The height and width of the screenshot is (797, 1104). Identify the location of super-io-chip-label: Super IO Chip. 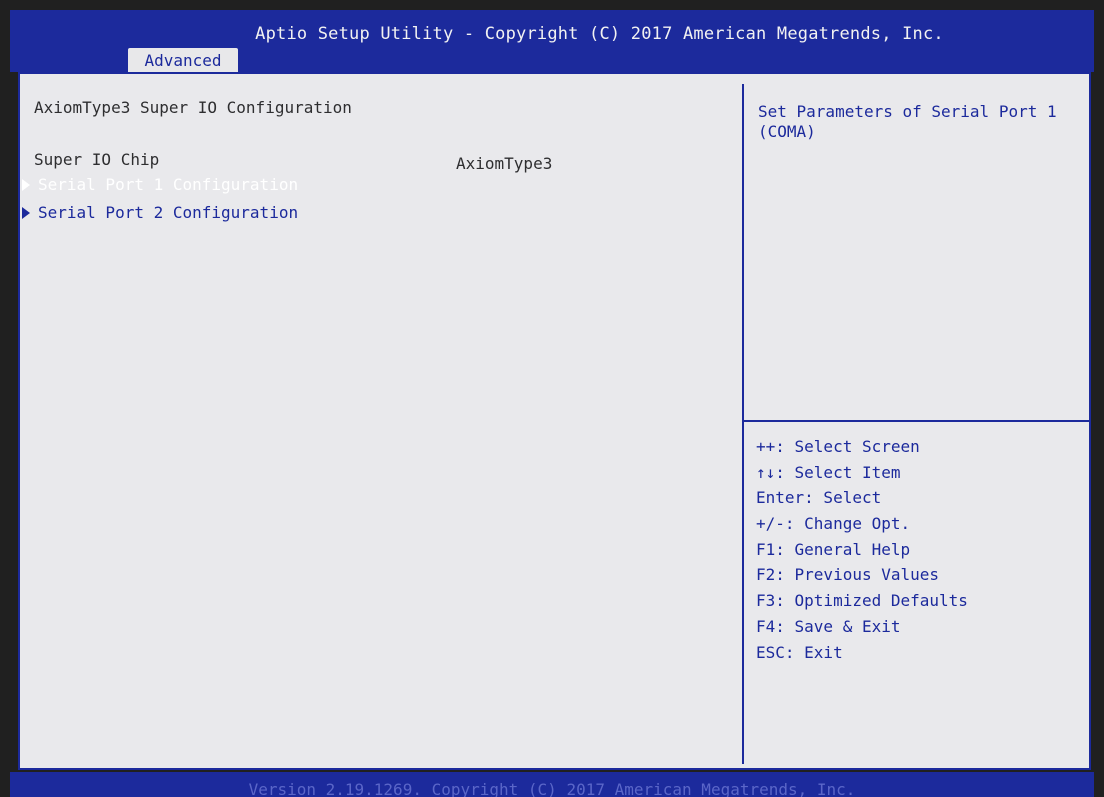
(97, 159).